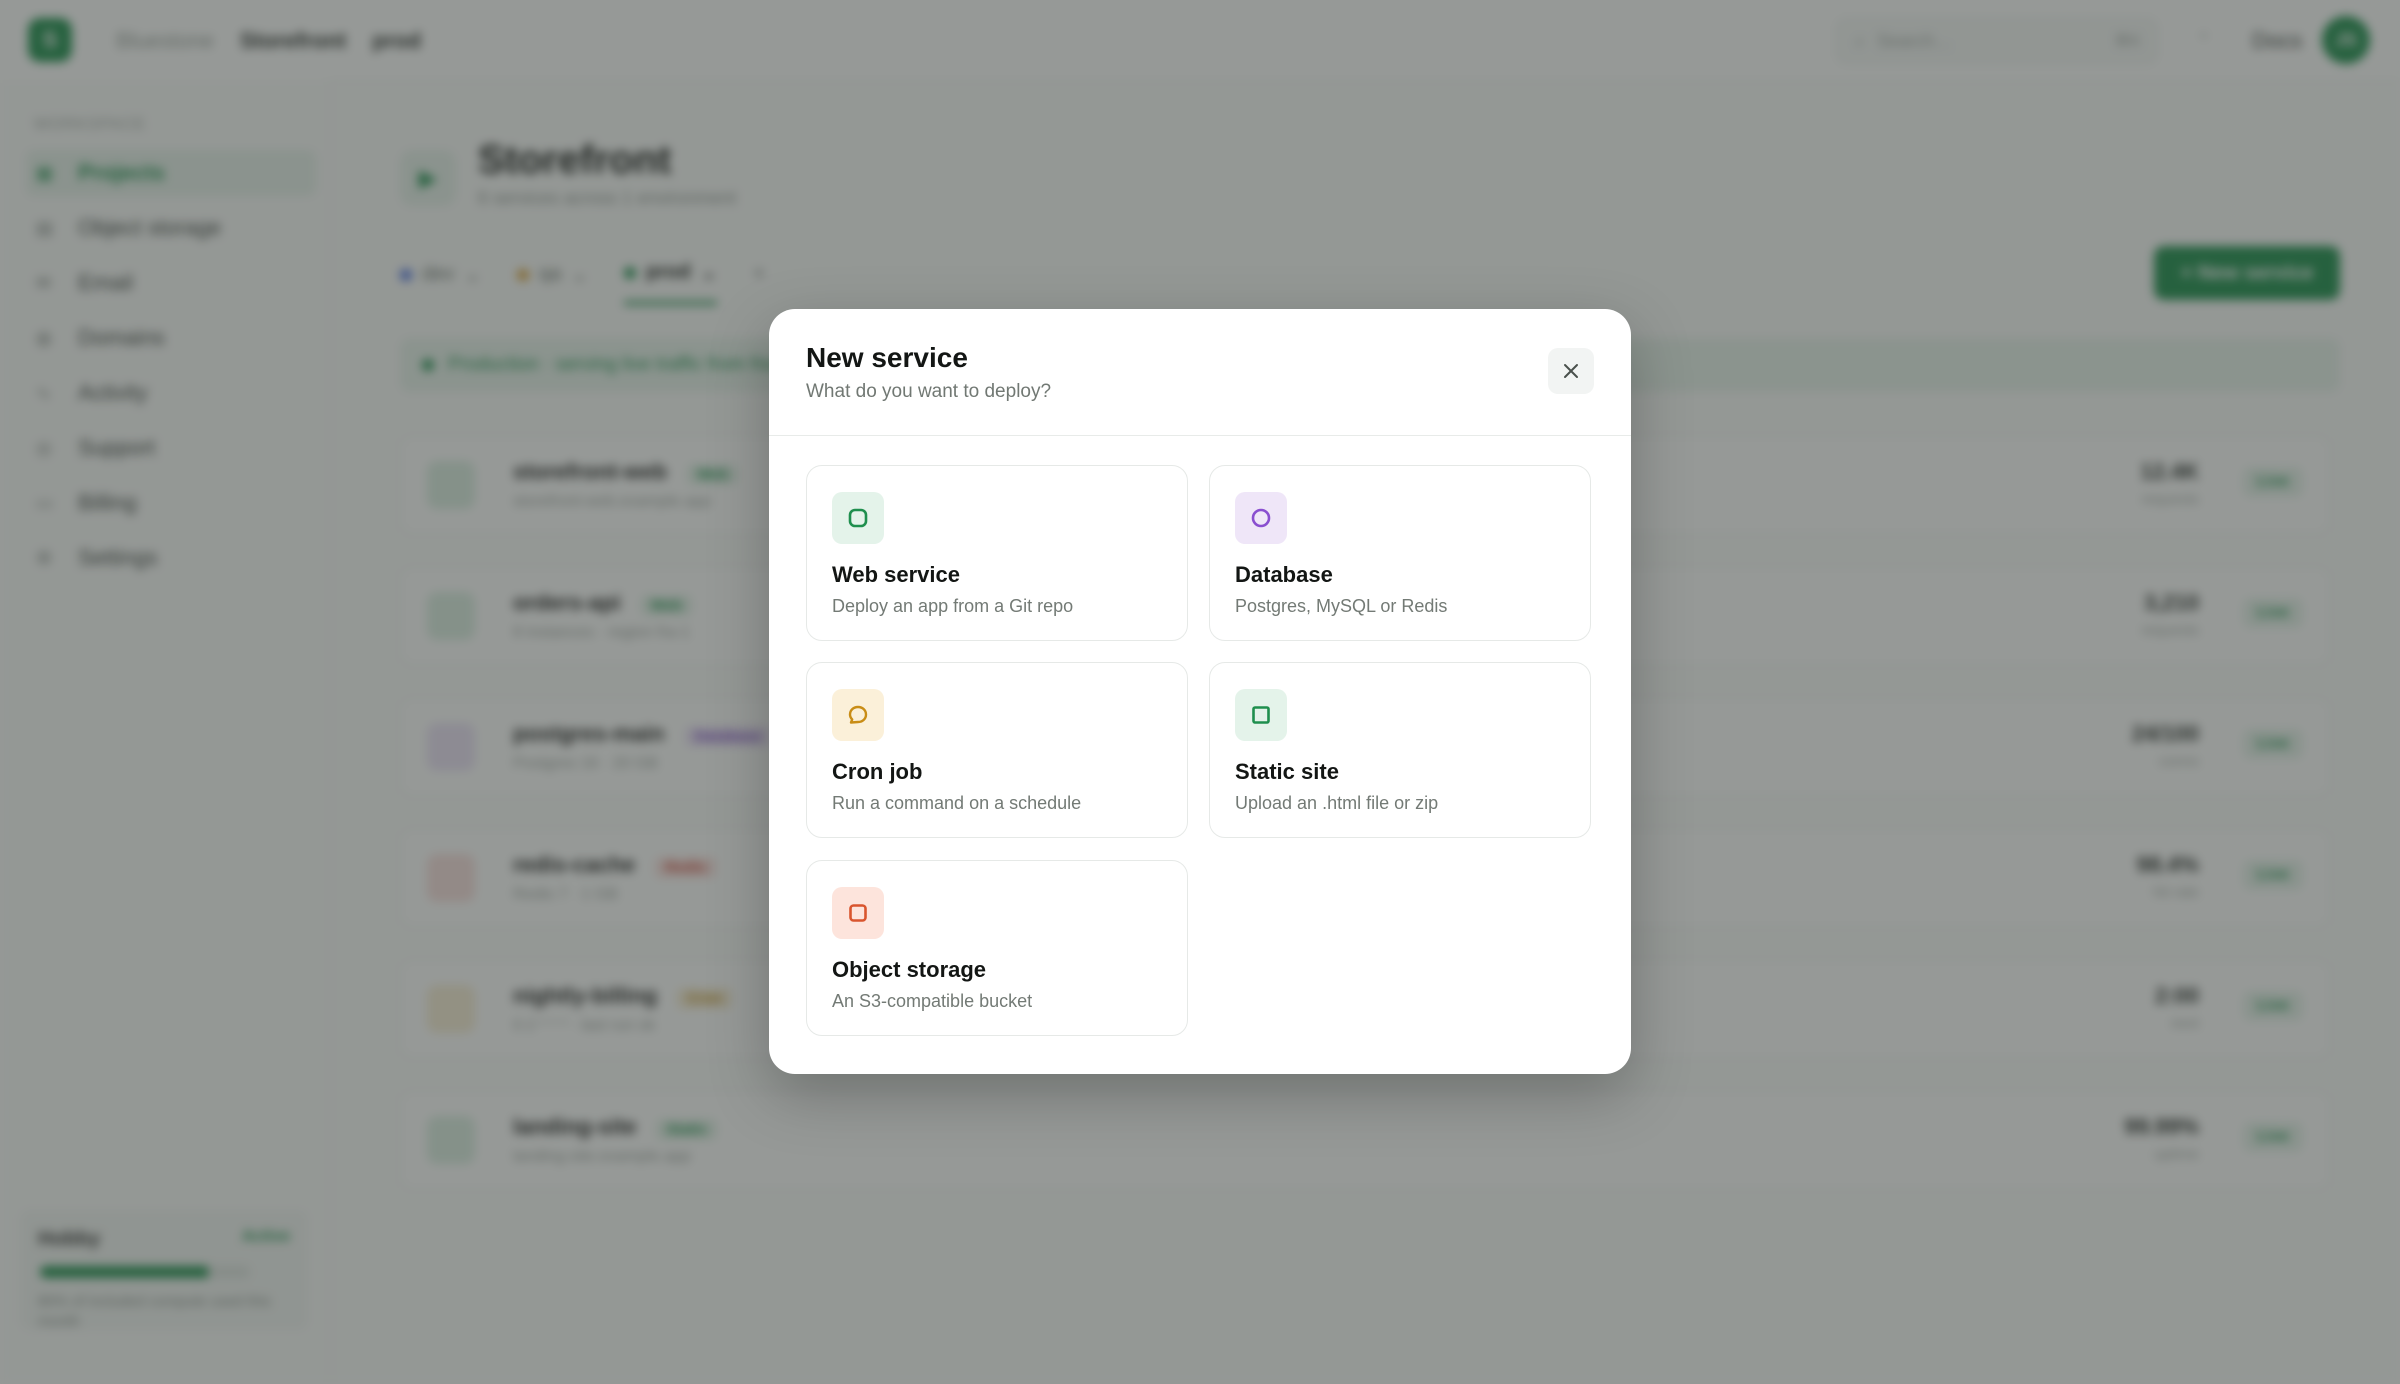 Image resolution: width=2400 pixels, height=1384 pixels. Describe the element at coordinates (896, 574) in the screenshot. I see `option-title: Web service` at that location.